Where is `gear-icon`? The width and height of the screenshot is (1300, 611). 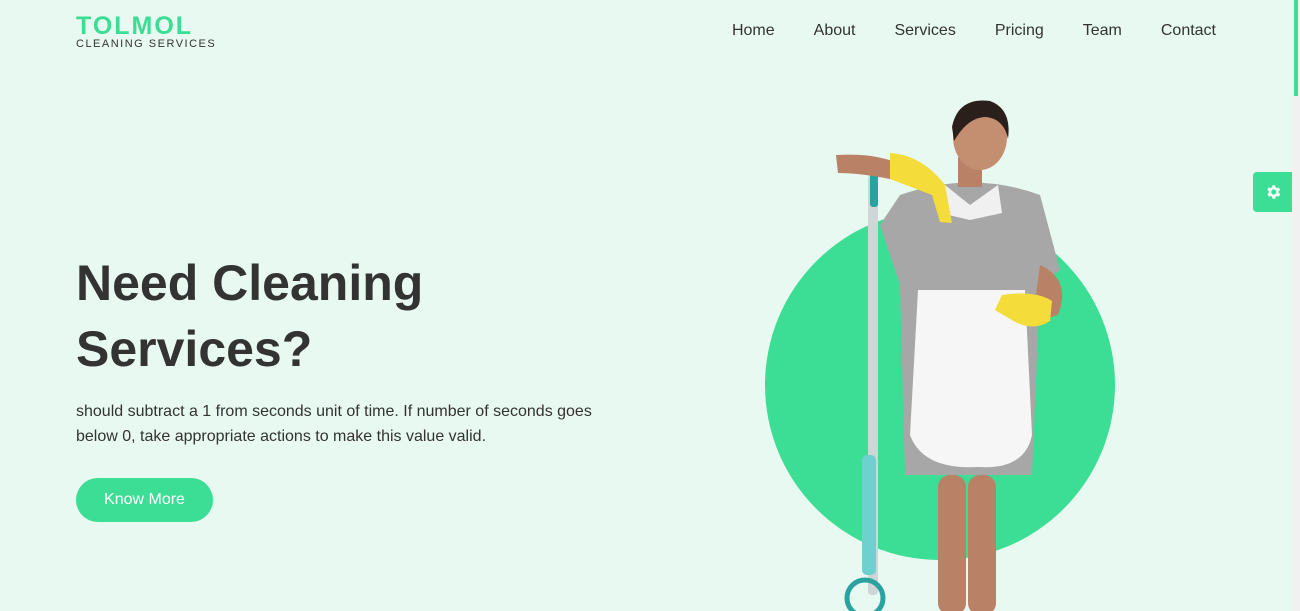
gear-icon is located at coordinates (1274, 192).